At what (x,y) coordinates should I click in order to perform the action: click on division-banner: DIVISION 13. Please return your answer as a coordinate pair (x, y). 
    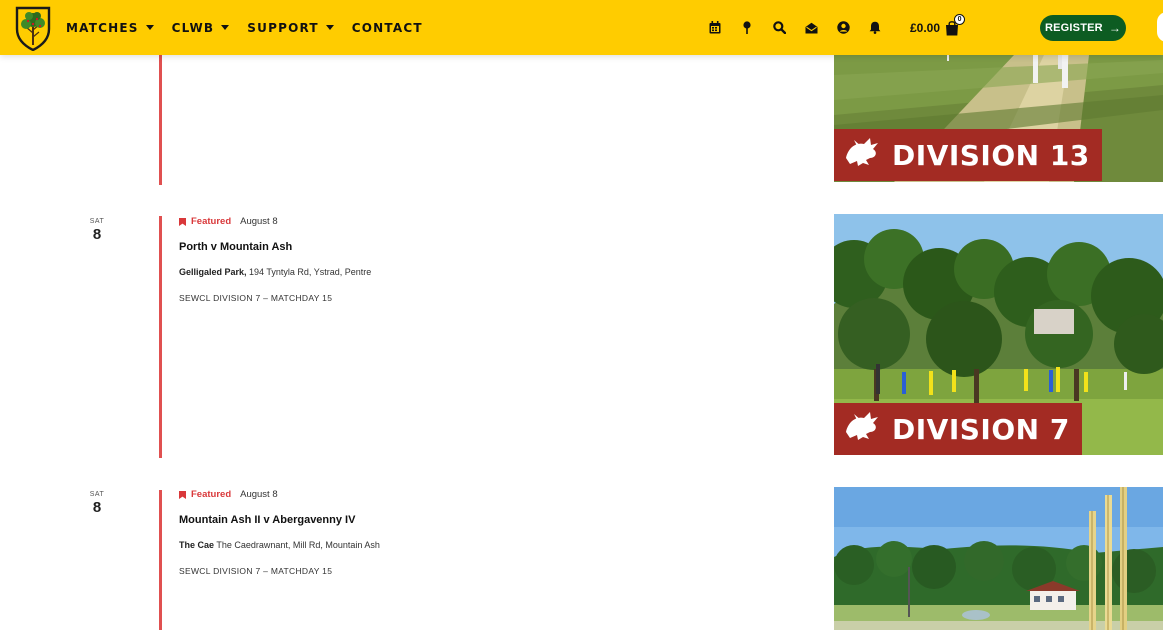
    Looking at the image, I should click on (968, 155).